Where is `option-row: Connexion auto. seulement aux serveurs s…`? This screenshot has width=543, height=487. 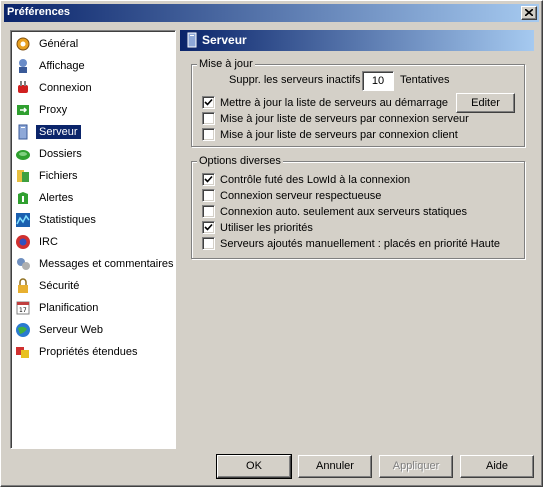 option-row: Connexion auto. seulement aux serveurs s… is located at coordinates (334, 211).